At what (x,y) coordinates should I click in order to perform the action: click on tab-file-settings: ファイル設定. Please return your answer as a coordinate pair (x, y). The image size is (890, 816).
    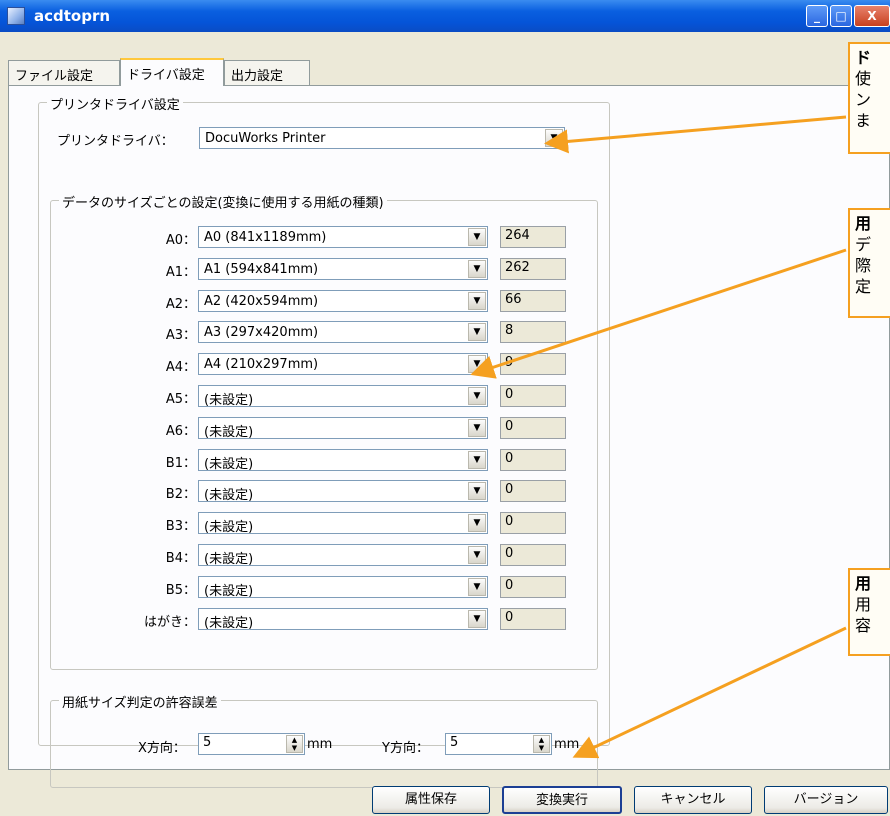
    Looking at the image, I should click on (64, 72).